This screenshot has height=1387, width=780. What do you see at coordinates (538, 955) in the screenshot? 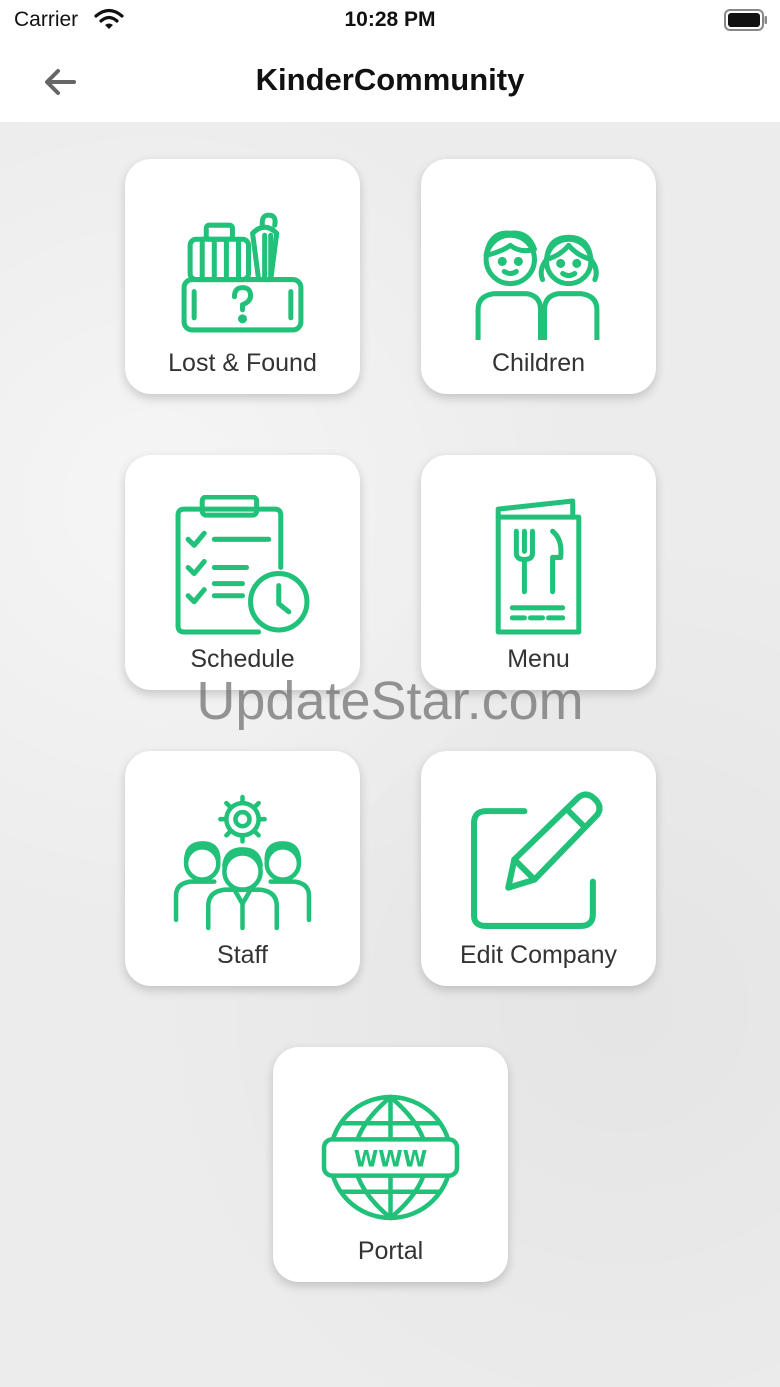
I see `tile-label: Edit Company` at bounding box center [538, 955].